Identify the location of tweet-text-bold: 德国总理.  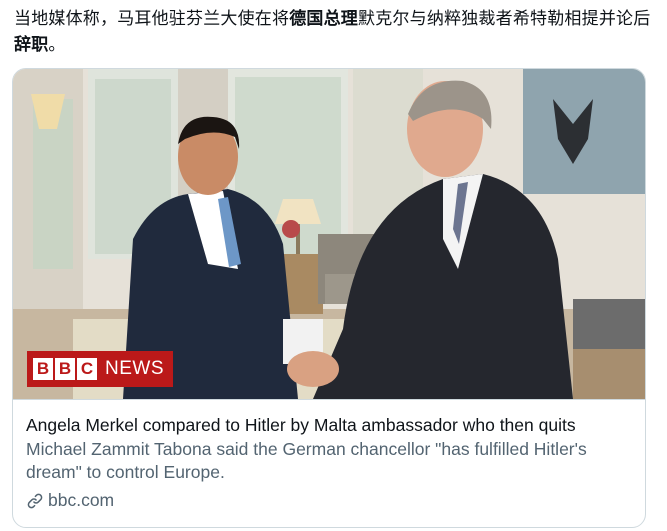
(324, 19).